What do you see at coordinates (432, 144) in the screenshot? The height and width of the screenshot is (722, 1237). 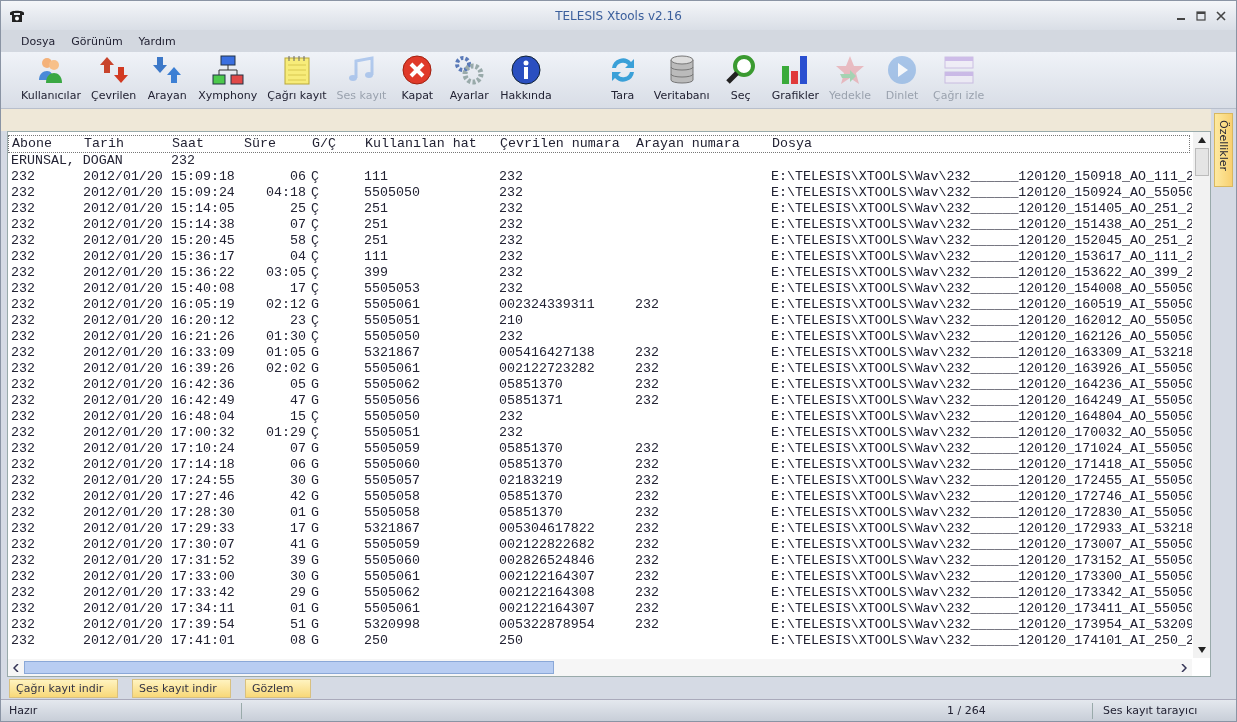 I see `column-header: Kullanılan hat` at bounding box center [432, 144].